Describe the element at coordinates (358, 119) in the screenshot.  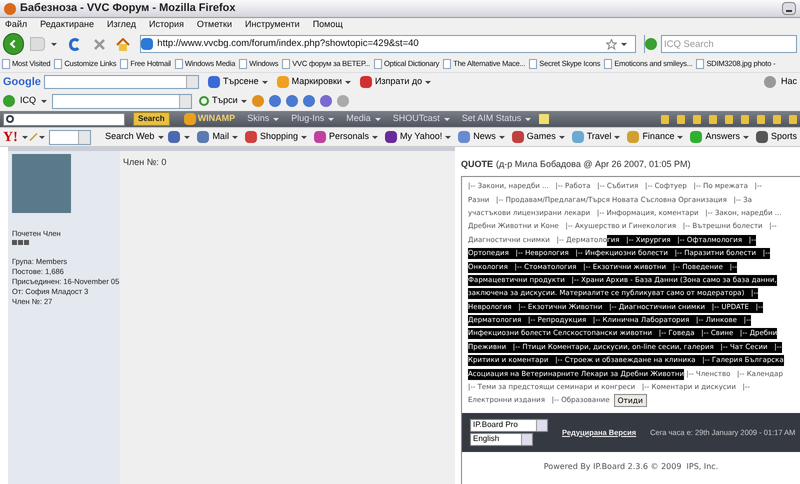
I see `toolbar-menu: Media` at that location.